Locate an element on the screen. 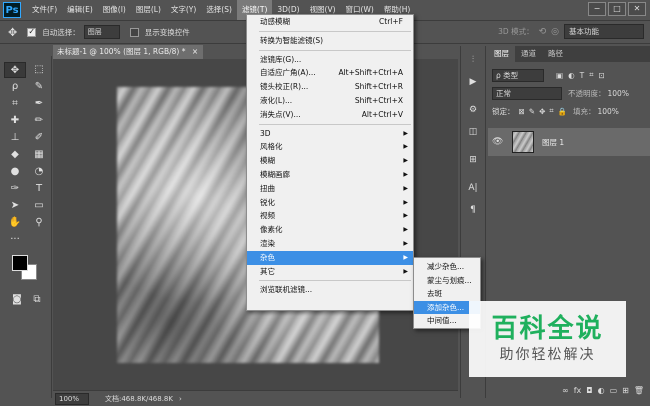 This screenshot has width=650, height=406. brush-tool-icon: ✏ is located at coordinates (39, 121).